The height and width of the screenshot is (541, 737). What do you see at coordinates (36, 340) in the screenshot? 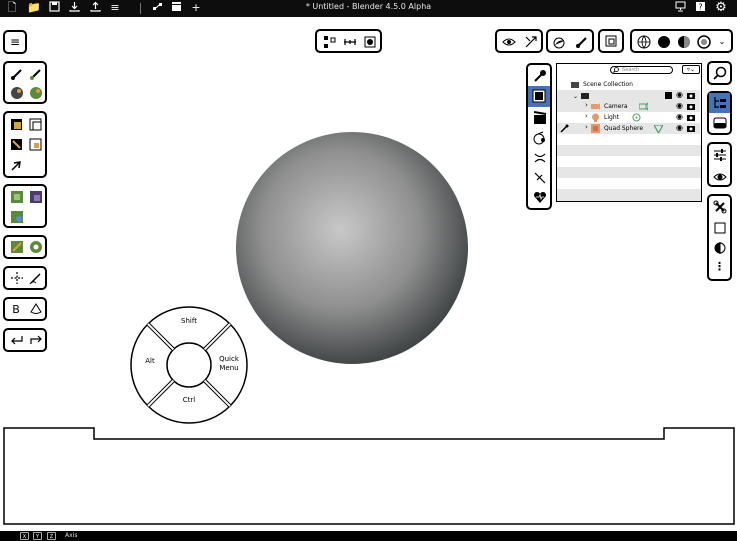
I see `redo-icon` at bounding box center [36, 340].